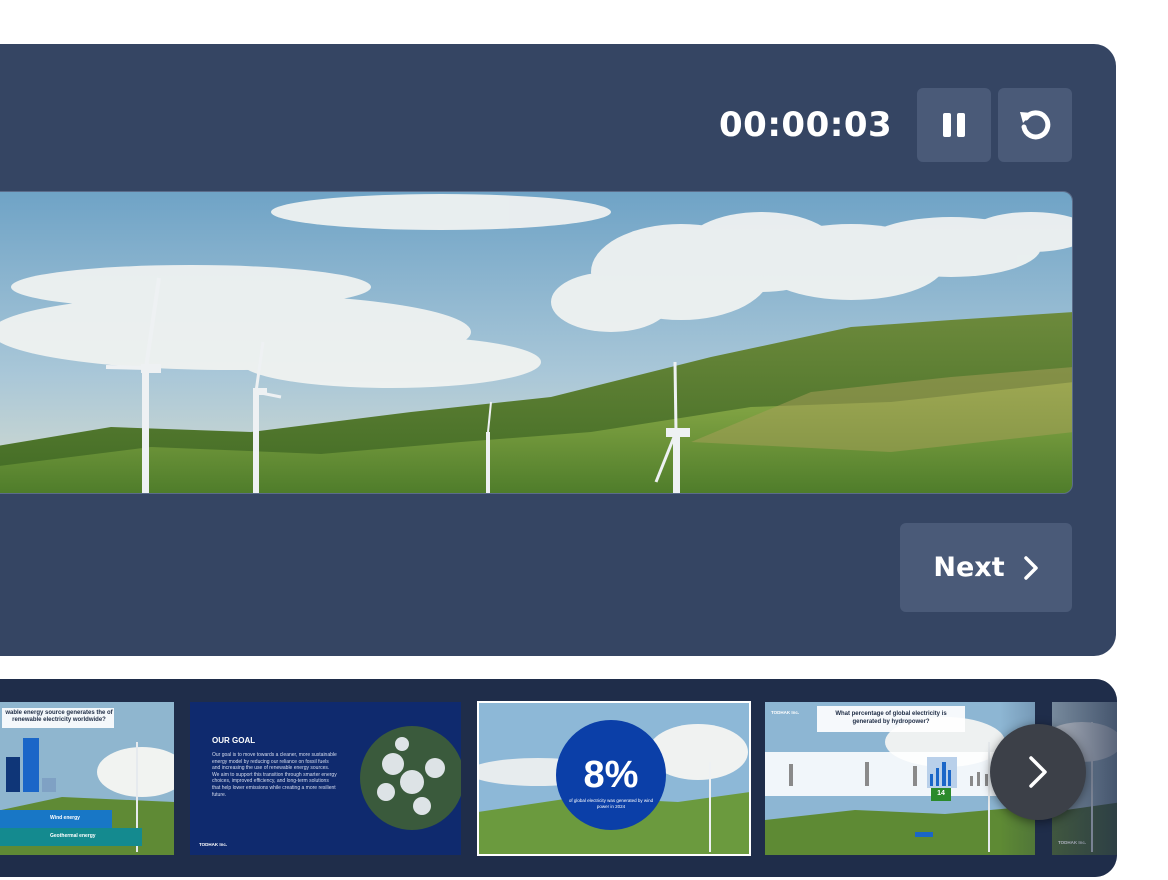  Describe the element at coordinates (611, 775) in the screenshot. I see `thumbnail-3-stat: 8%` at that location.